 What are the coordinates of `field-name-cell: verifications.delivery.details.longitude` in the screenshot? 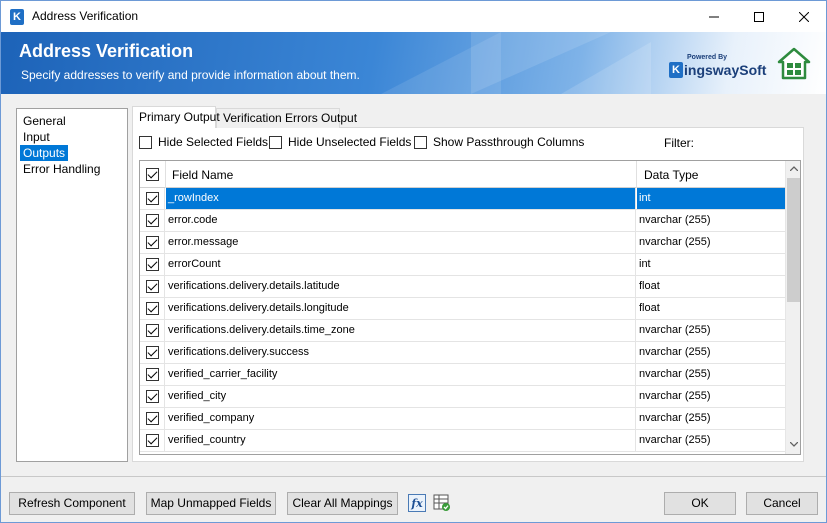 It's located at (401, 308).